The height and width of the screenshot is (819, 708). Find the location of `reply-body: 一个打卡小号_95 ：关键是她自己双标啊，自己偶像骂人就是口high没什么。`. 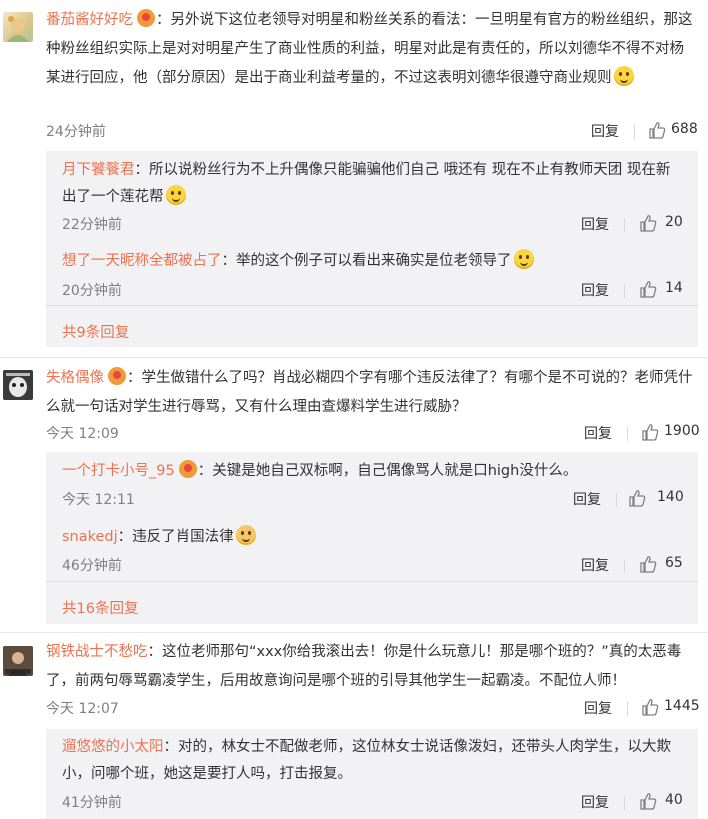

reply-body: 一个打卡小号_95 ：关键是她自己双标啊，自己偶像骂人就是口high没什么。 is located at coordinates (370, 471).